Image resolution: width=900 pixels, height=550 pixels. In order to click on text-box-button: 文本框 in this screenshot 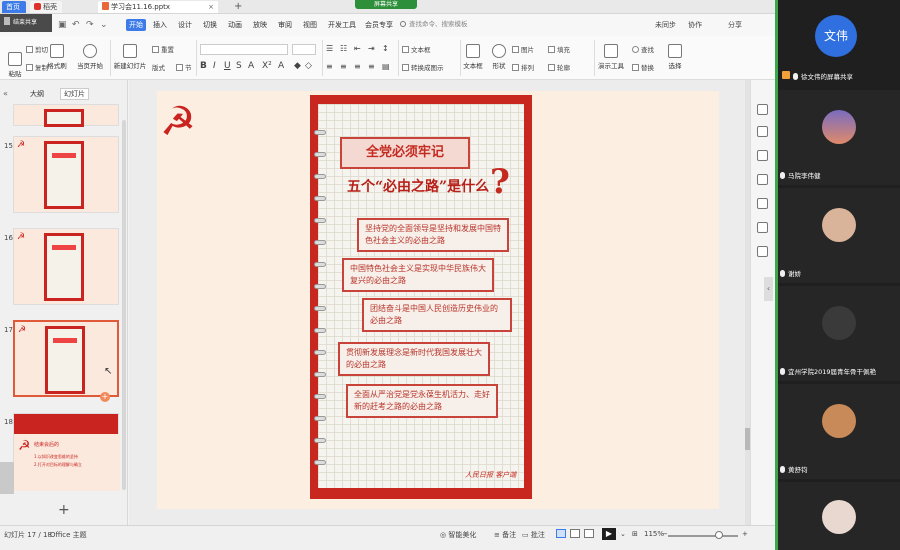, I will do `click(473, 57)`.